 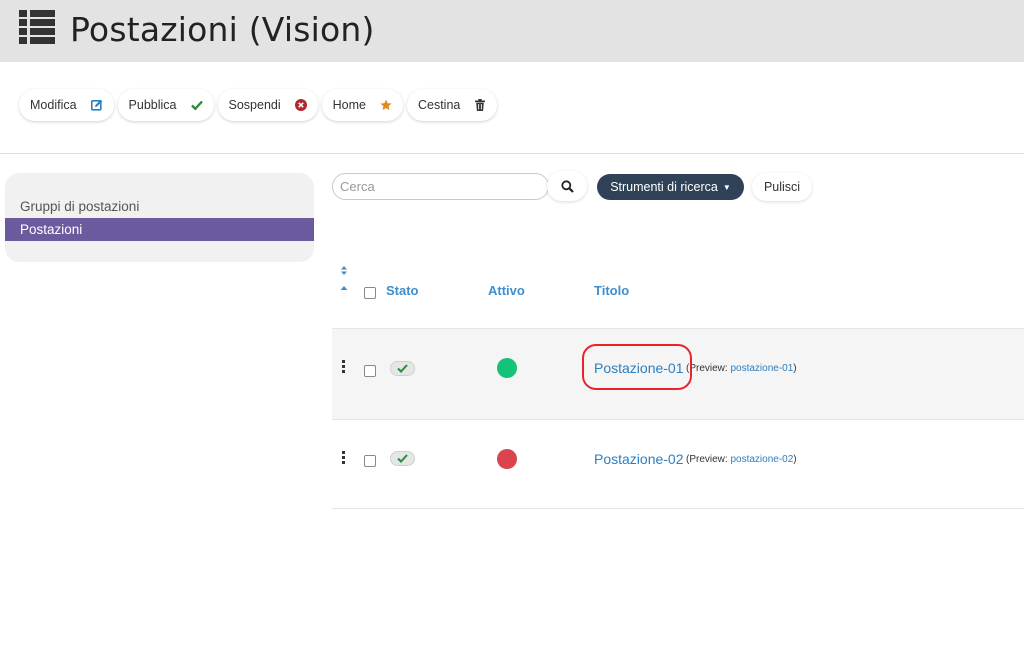 What do you see at coordinates (222, 29) in the screenshot?
I see `page-title: Postazioni (Vision)` at bounding box center [222, 29].